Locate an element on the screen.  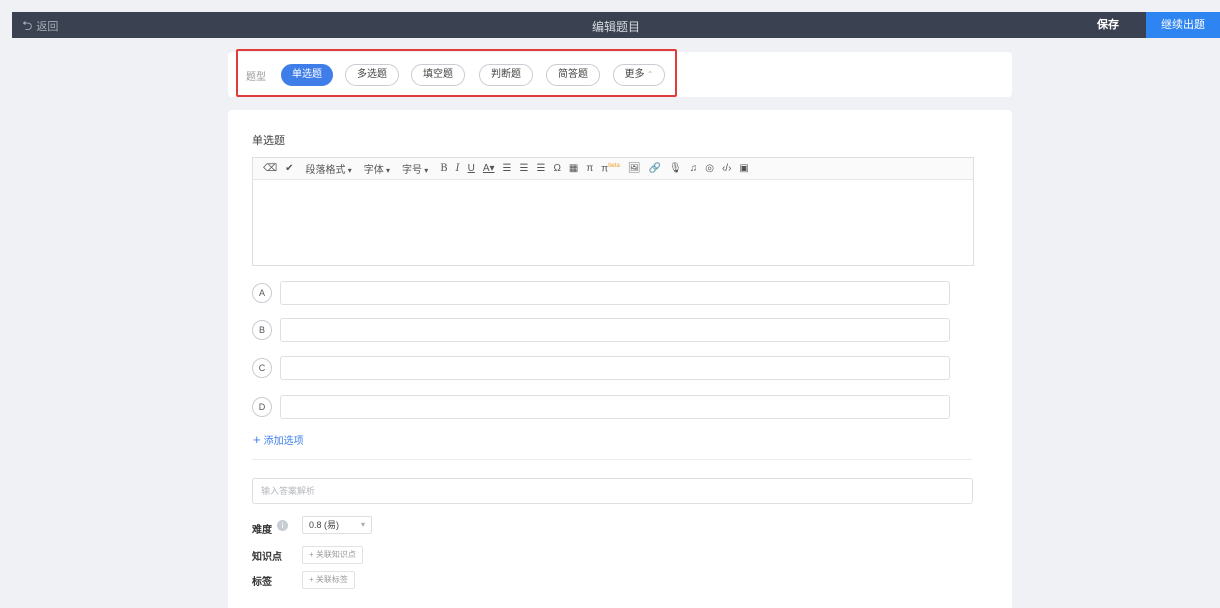
bold-icon: B is located at coordinates (443, 168).